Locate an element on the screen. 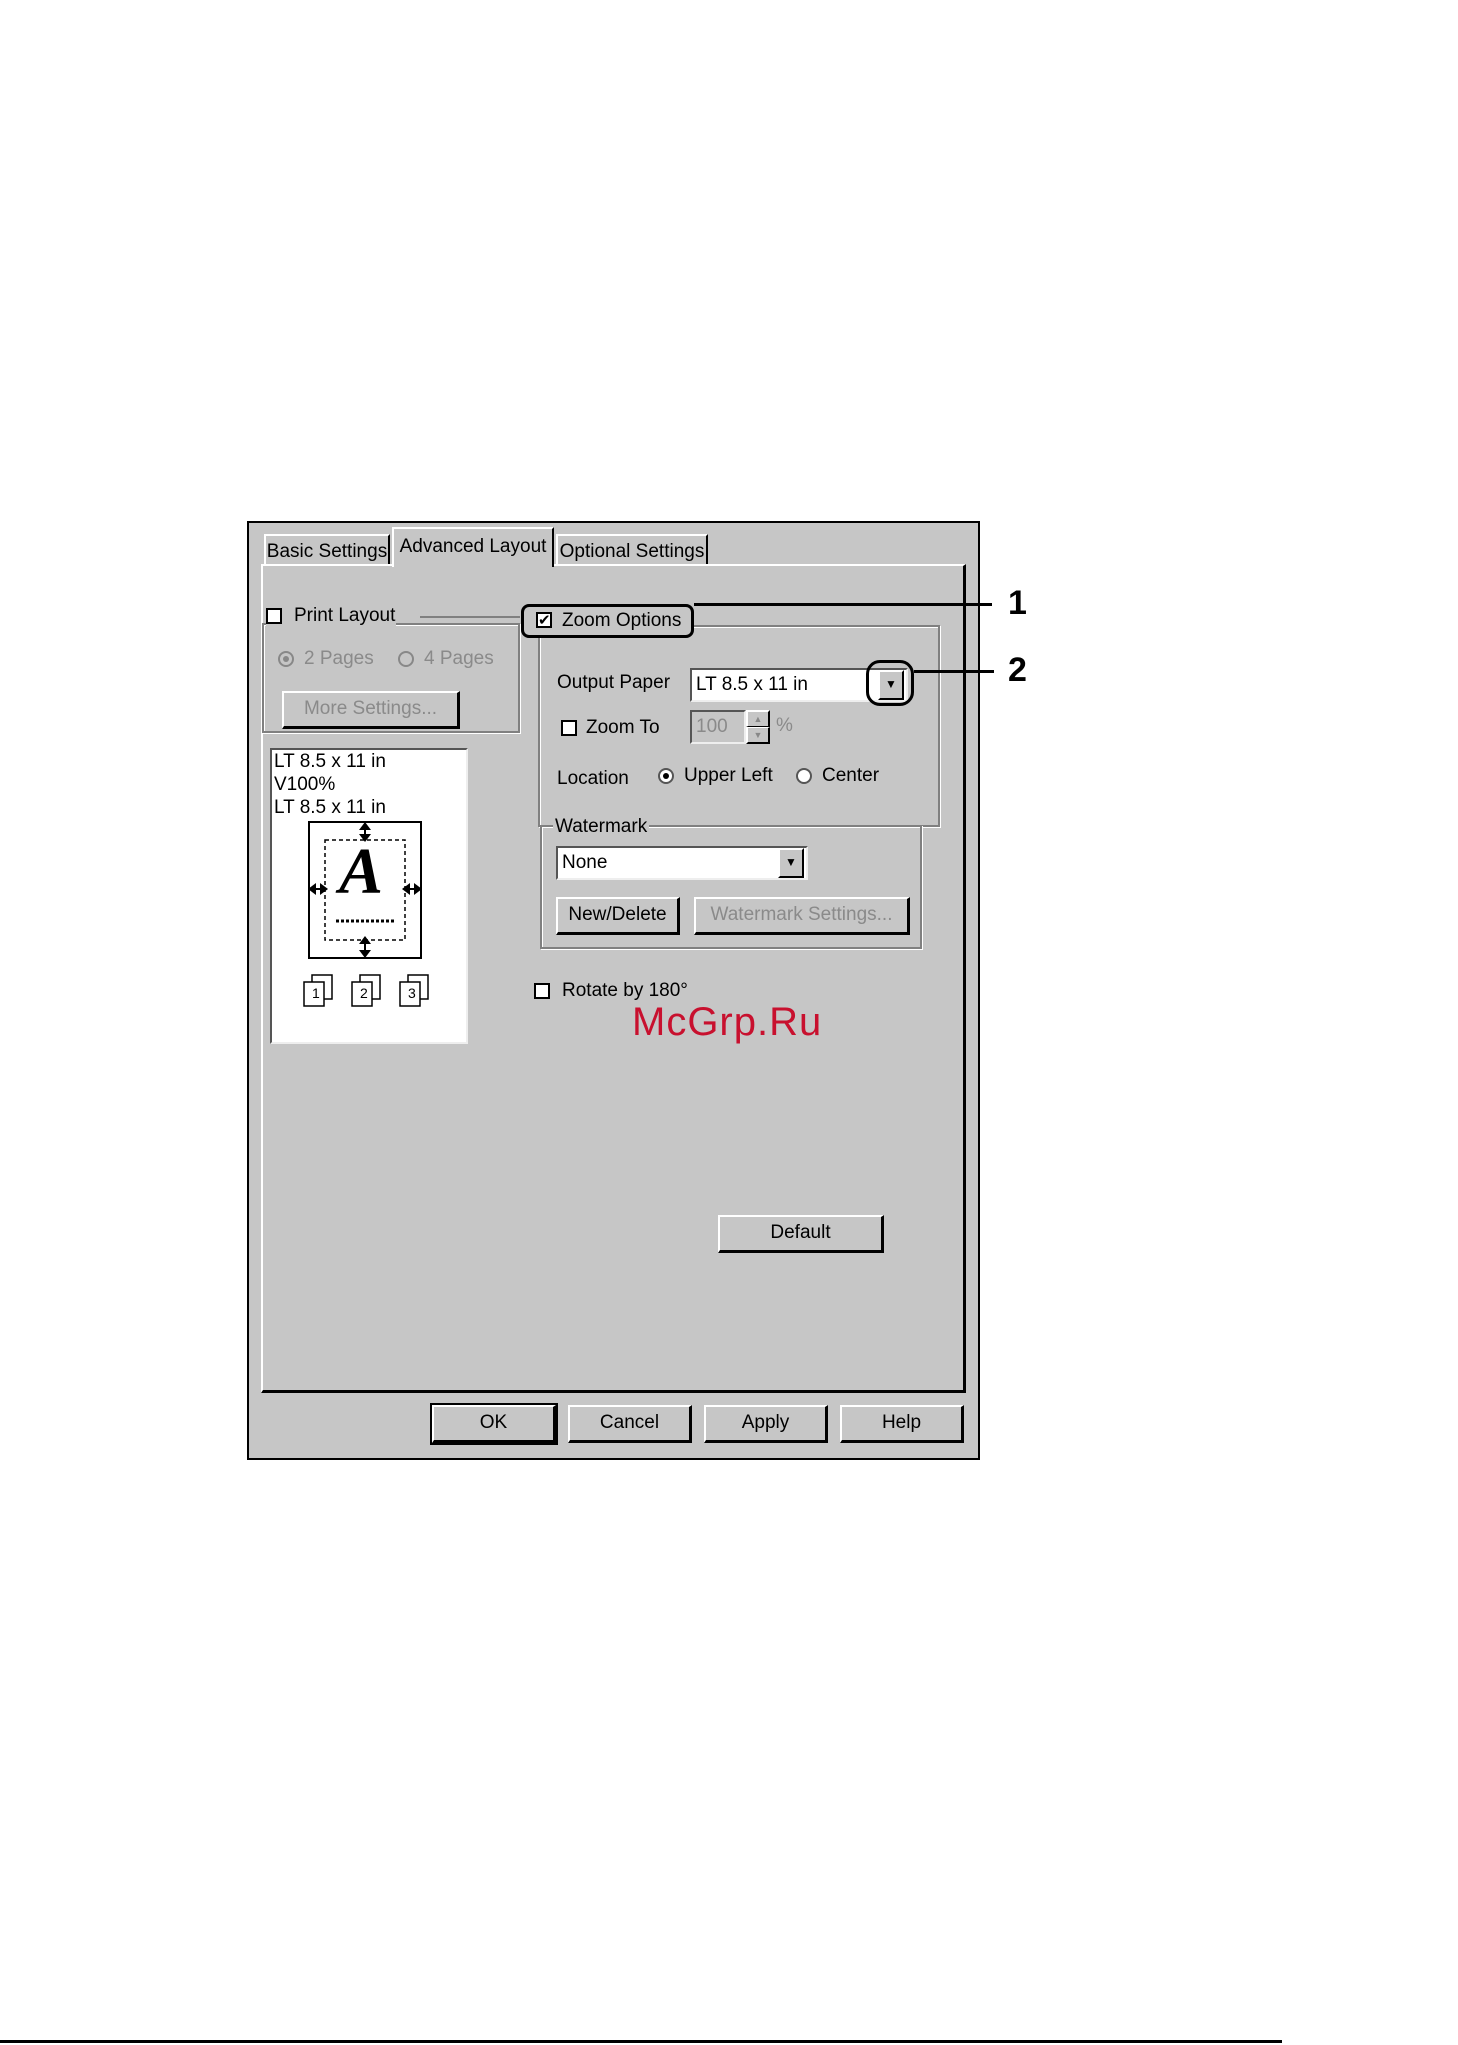  four-pages-radio is located at coordinates (406, 659).